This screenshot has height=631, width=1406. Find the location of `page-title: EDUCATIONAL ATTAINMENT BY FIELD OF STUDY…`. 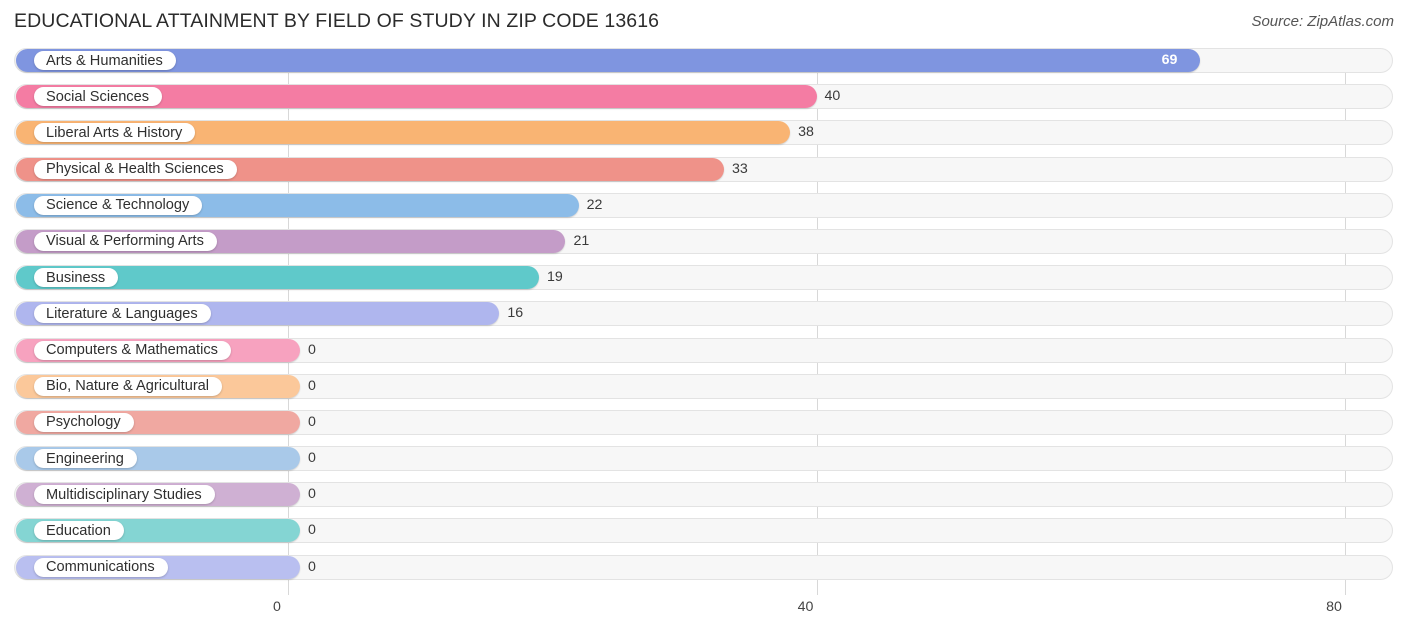

page-title: EDUCATIONAL ATTAINMENT BY FIELD OF STUDY… is located at coordinates (337, 21).